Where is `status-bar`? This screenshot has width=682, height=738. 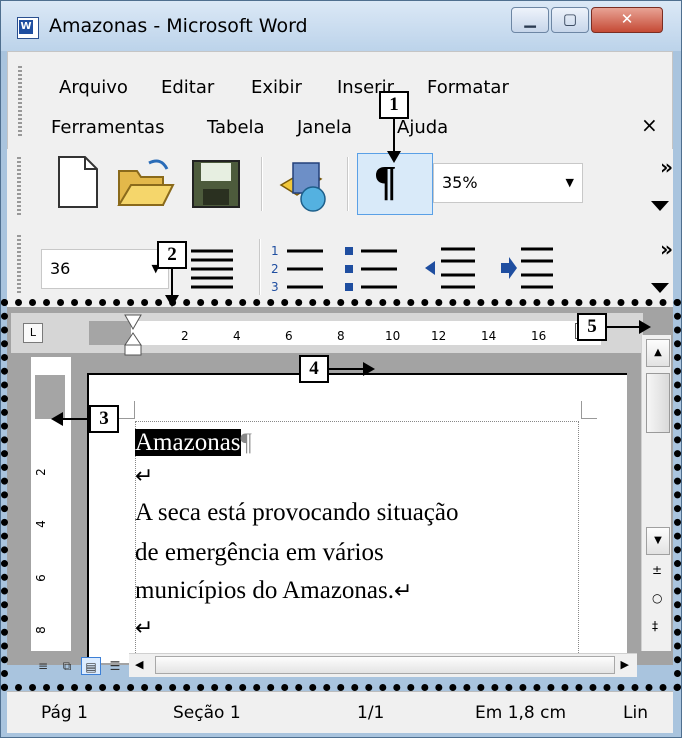 status-bar is located at coordinates (340, 712).